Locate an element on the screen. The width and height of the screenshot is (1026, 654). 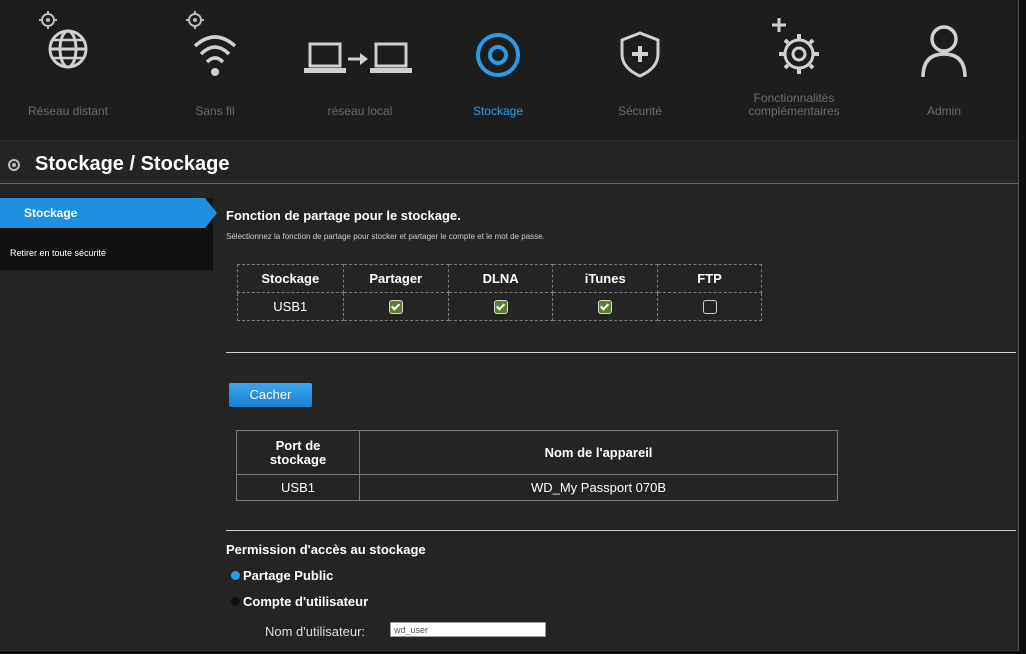
storage-title-icon is located at coordinates (14, 165).